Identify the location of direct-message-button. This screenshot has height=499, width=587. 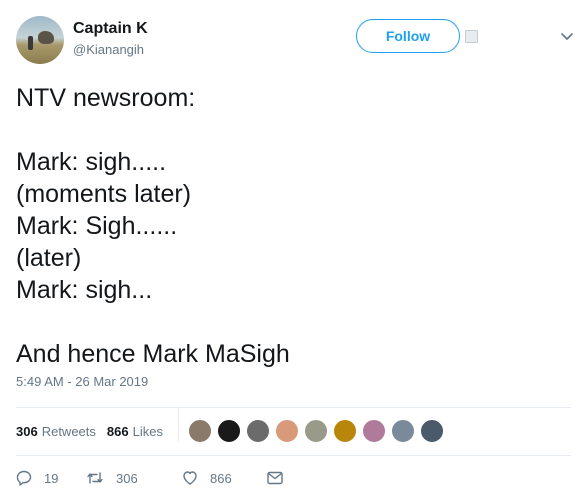
(281, 478).